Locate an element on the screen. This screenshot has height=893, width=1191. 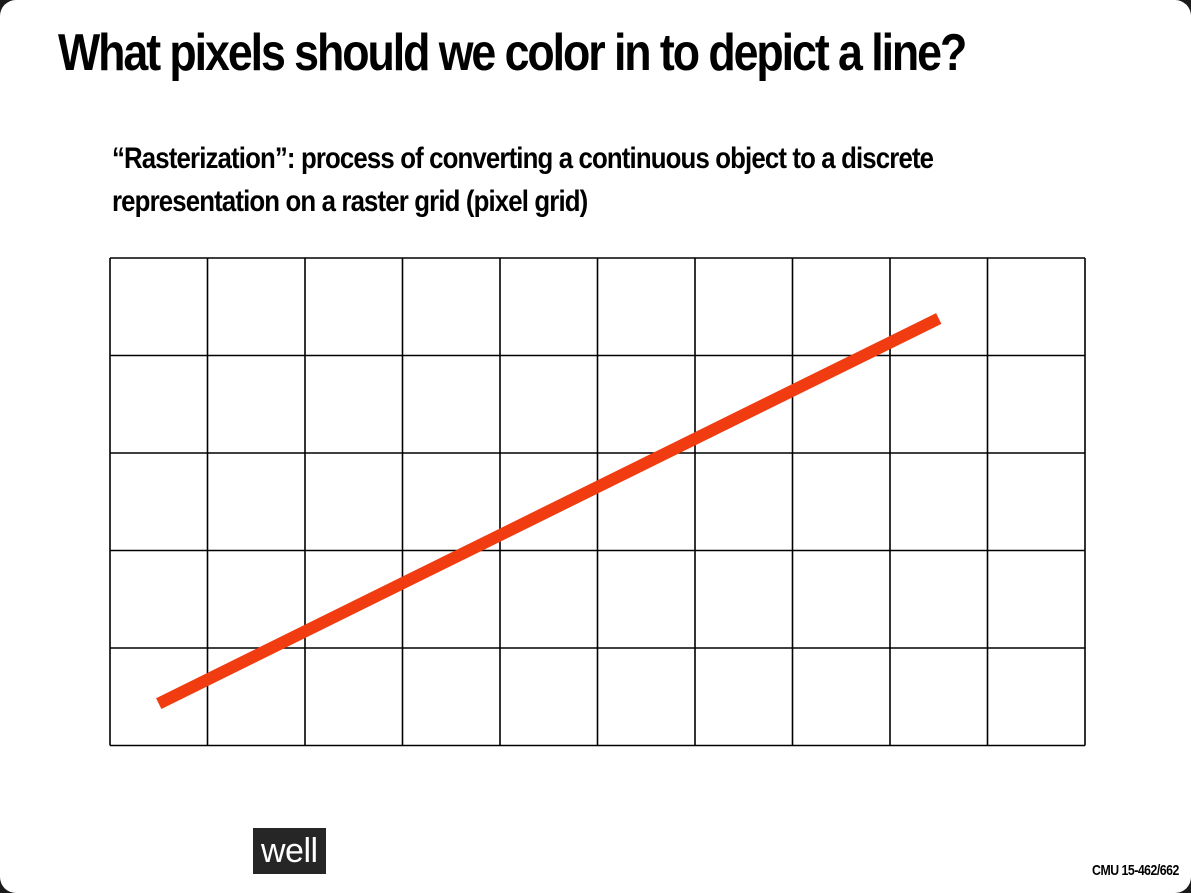
caption-subtitle: well is located at coordinates (289, 851).